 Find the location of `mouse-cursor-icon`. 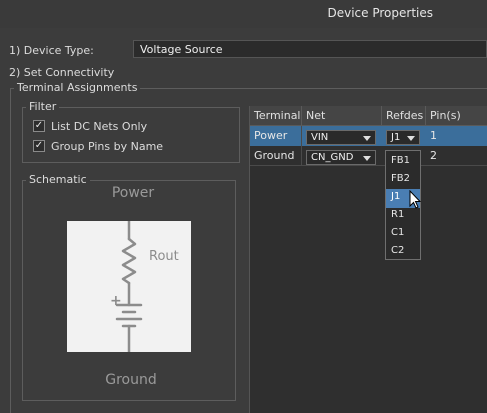

mouse-cursor-icon is located at coordinates (415, 201).